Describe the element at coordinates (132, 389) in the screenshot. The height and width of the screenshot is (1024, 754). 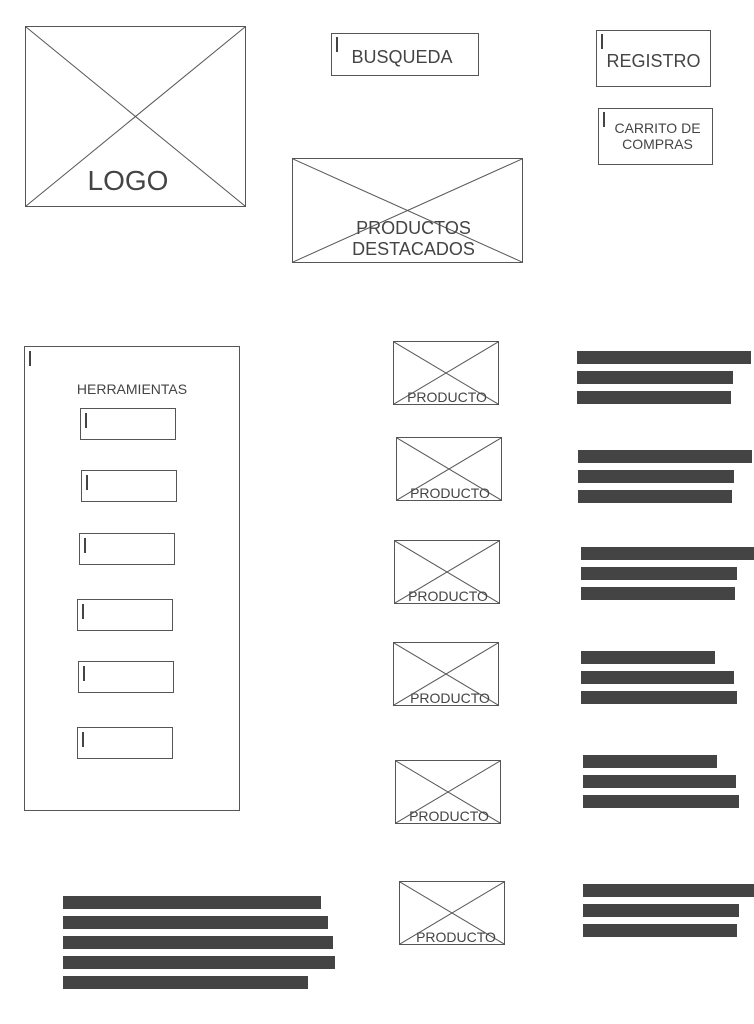
I see `tools-title: HERRAMIENTAS` at that location.